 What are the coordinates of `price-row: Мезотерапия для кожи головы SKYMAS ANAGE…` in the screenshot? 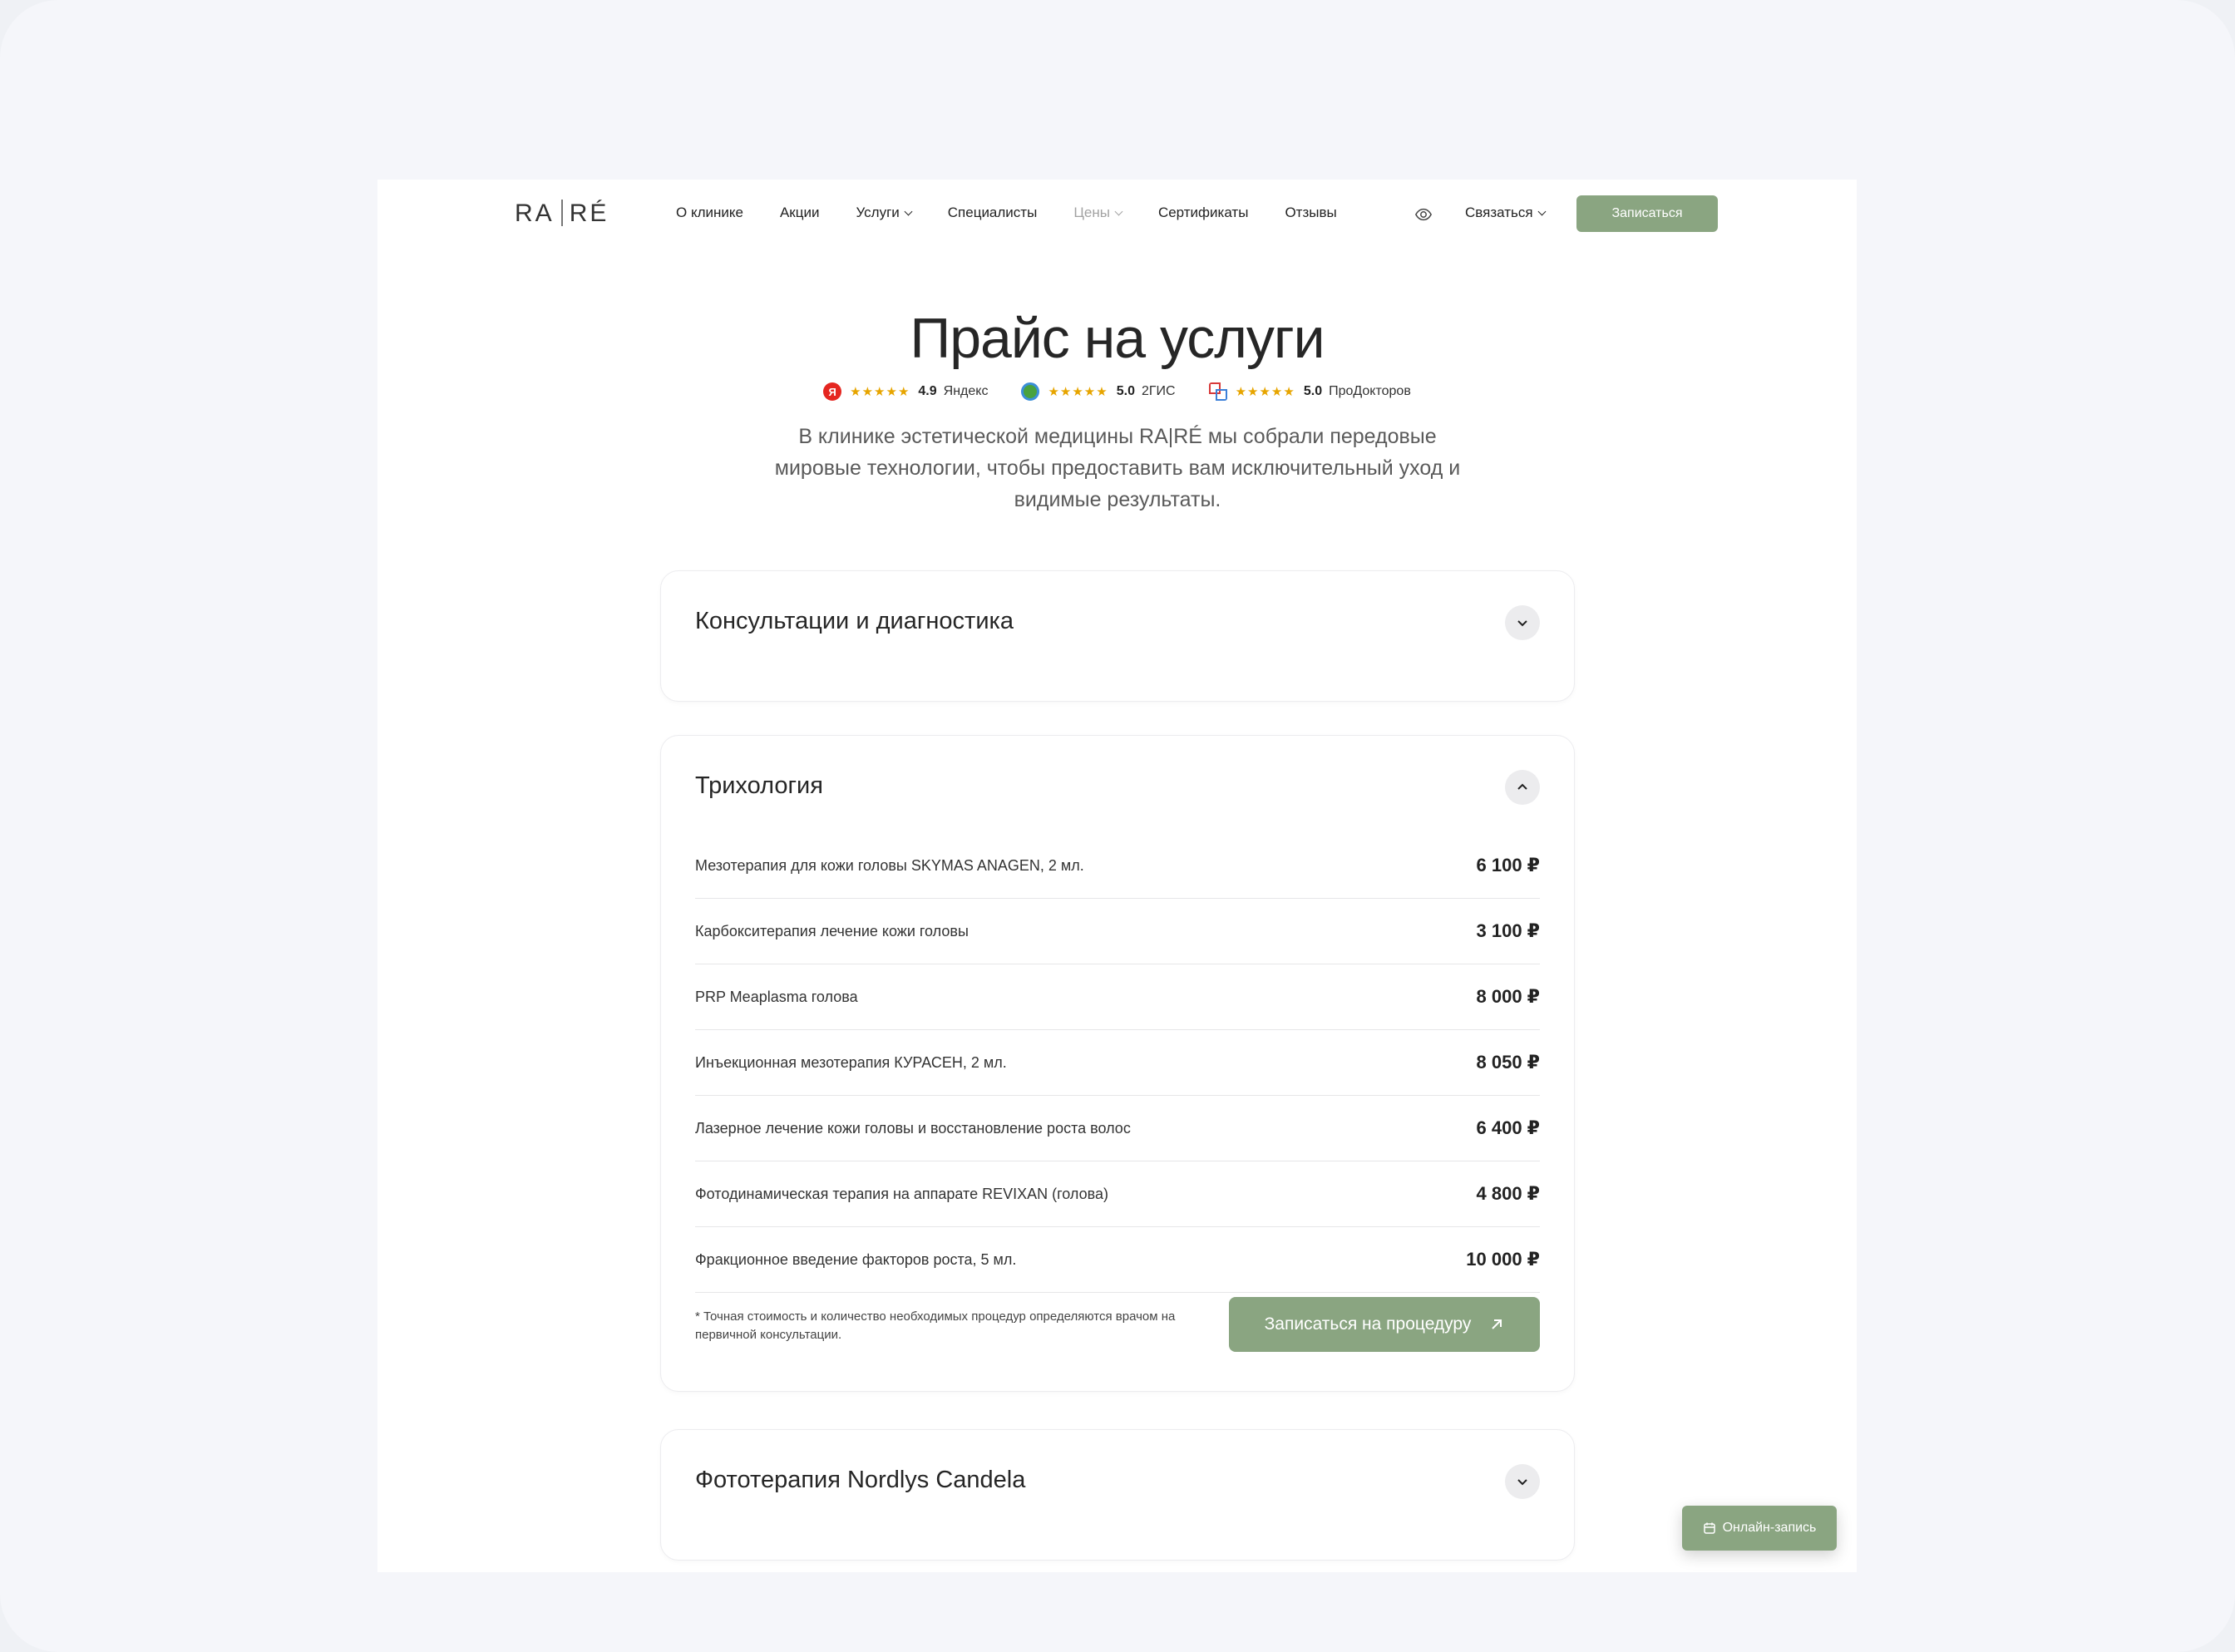 It's located at (1117, 866).